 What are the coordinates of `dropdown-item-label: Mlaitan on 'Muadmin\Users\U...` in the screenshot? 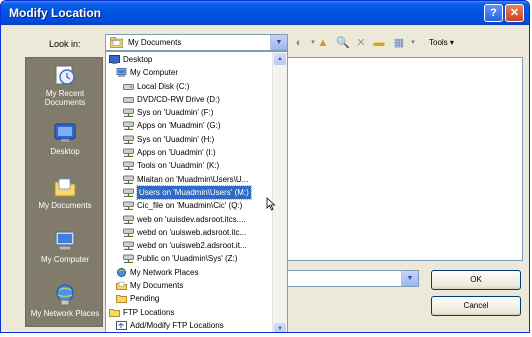 It's located at (193, 179).